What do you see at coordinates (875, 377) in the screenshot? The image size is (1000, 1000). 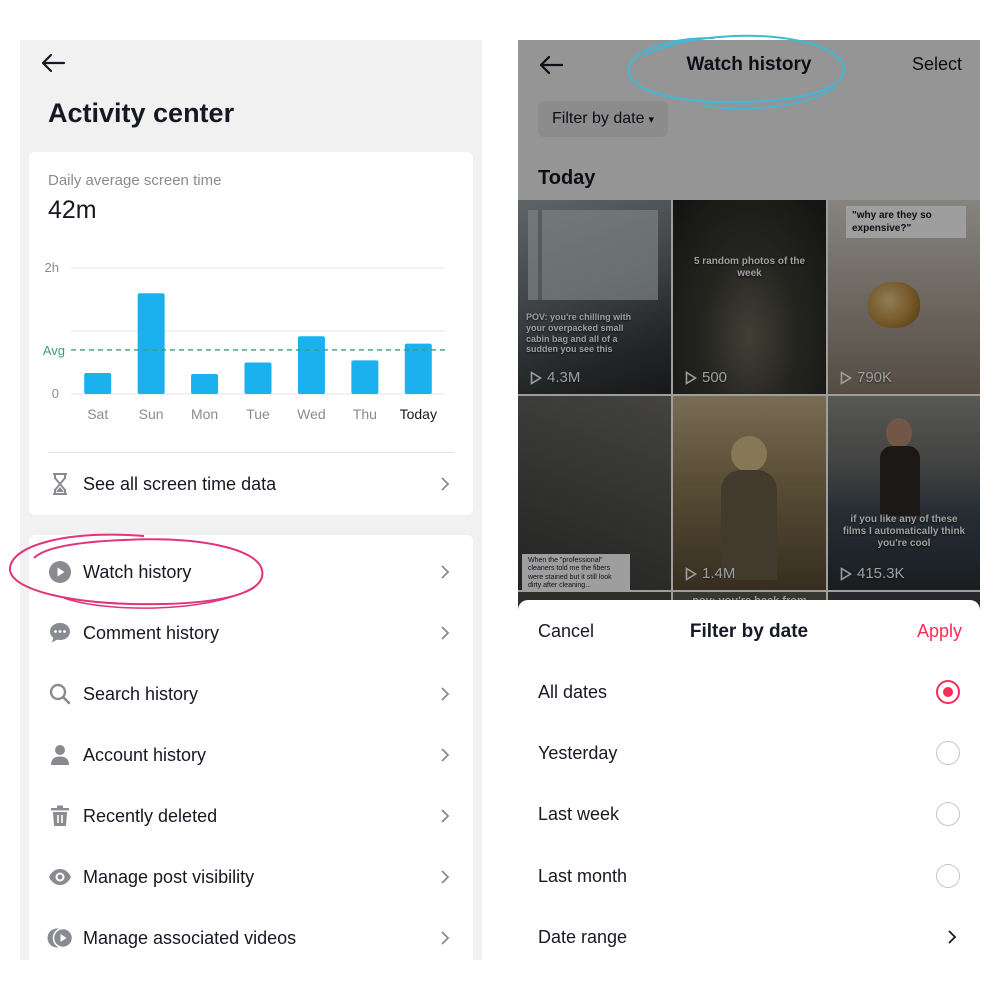 I see `view-count-value: 790K` at bounding box center [875, 377].